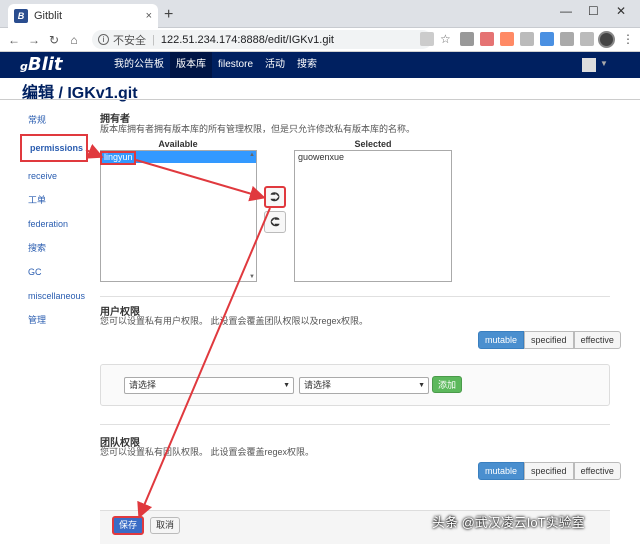  Describe the element at coordinates (373, 157) in the screenshot. I see `list-item: guowenxue` at that location.